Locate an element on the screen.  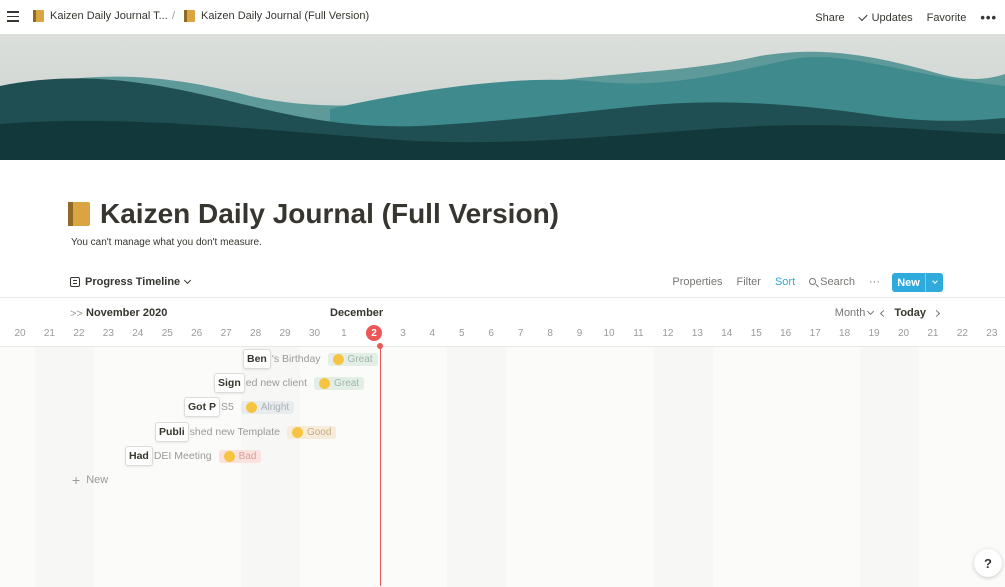
timeline-icon is located at coordinates (75, 282).